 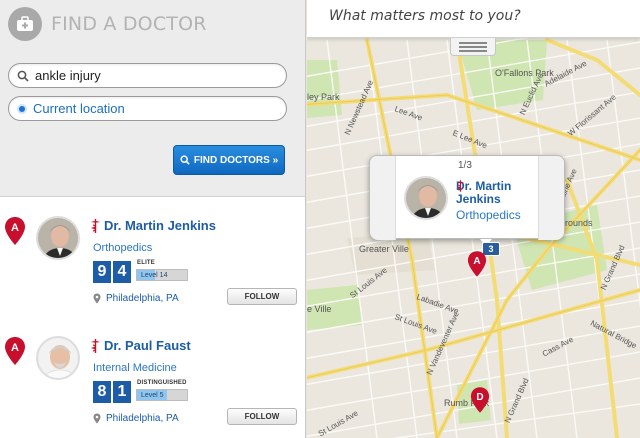 I want to click on doctor-name-row: Dr. Martin Jenkins, so click(x=153, y=225).